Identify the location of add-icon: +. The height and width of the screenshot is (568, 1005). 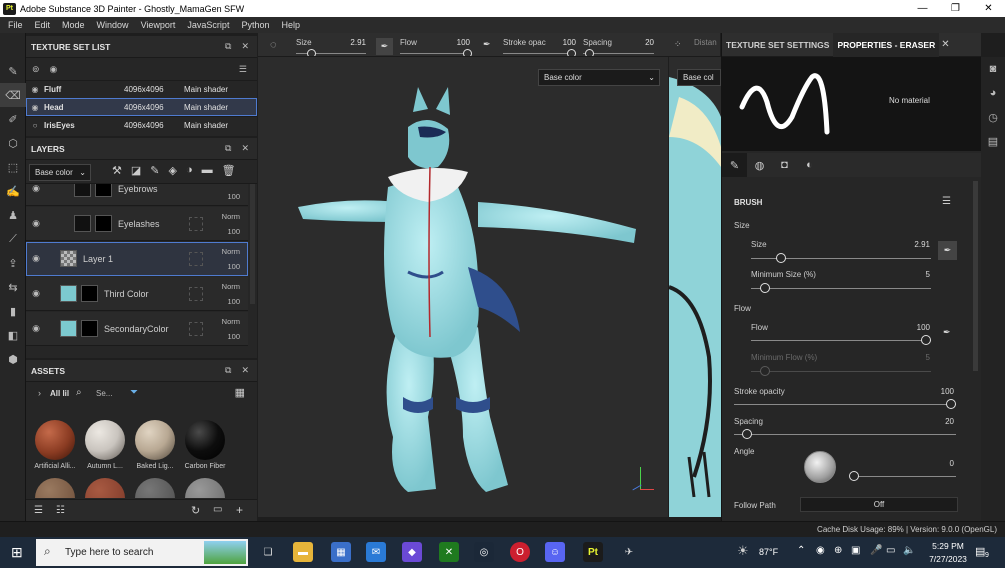
(239, 510).